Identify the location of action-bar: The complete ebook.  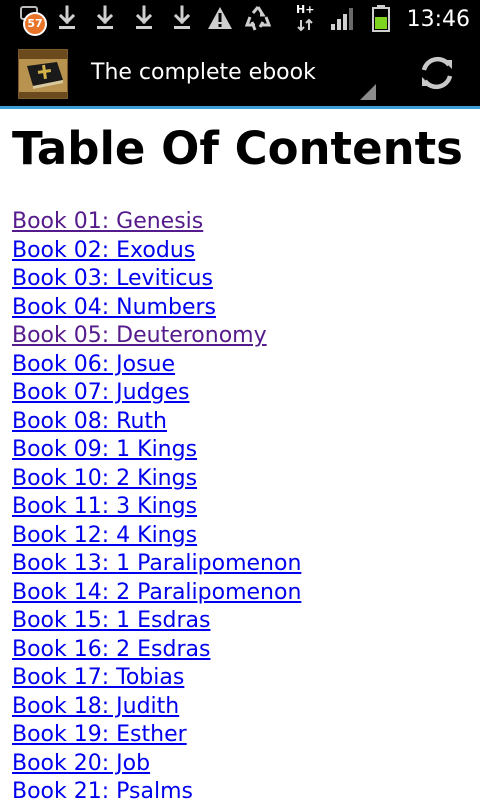
(240, 72).